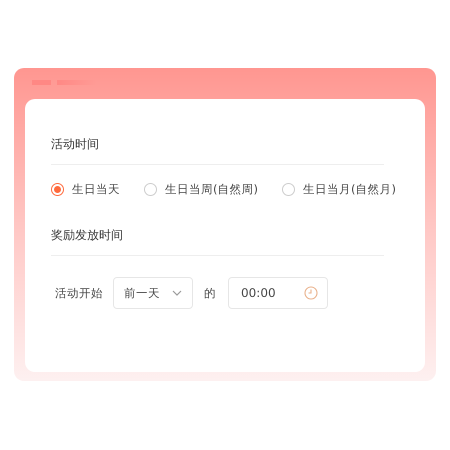  I want to click on section-title: 奖励发放时间, so click(87, 235).